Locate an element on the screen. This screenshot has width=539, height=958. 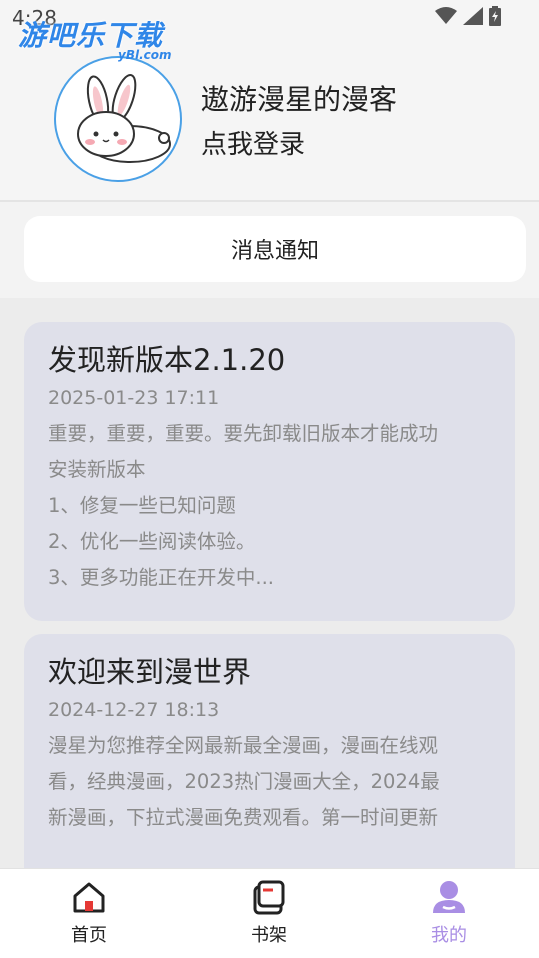
announcement-line: 看，经典漫画，2023热门漫画大全，2024最 is located at coordinates (244, 781).